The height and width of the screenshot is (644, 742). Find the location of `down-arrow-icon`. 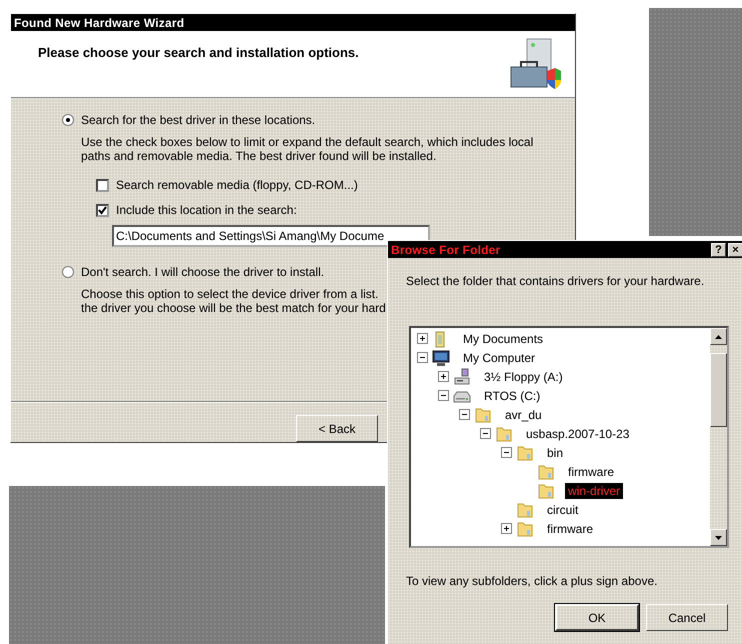

down-arrow-icon is located at coordinates (718, 538).